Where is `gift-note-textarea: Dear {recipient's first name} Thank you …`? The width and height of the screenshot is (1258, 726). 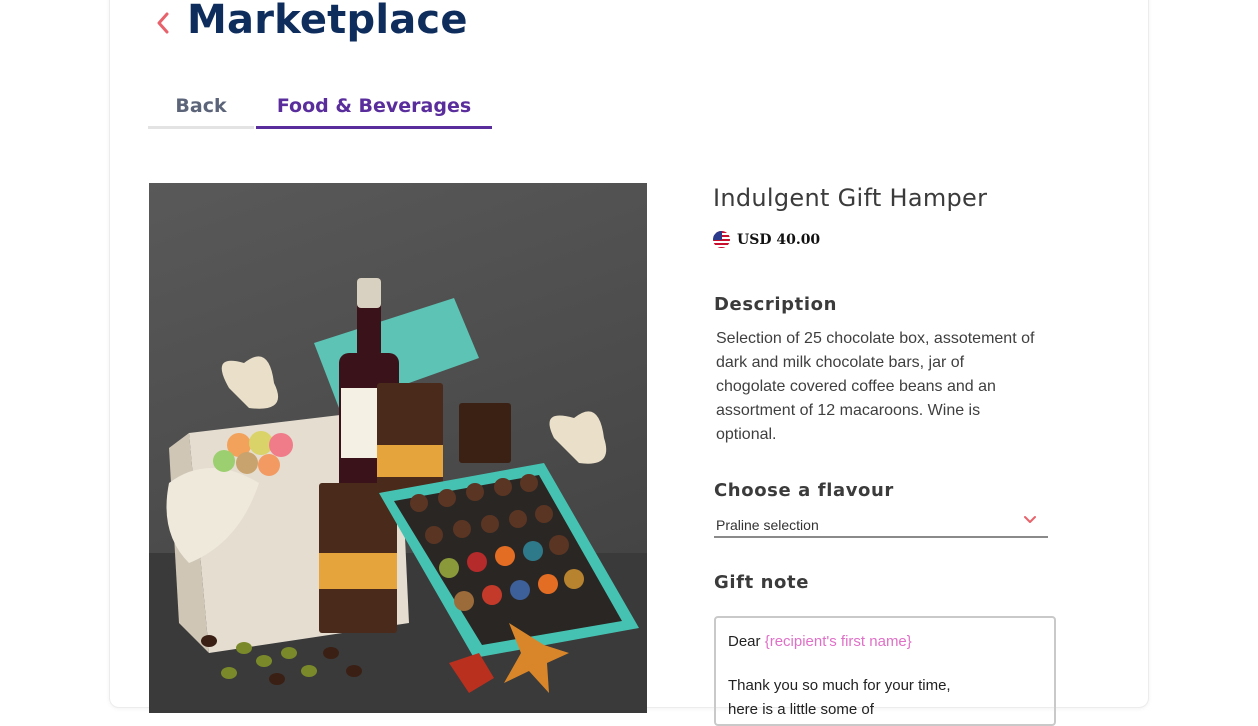
gift-note-textarea: Dear {recipient's first name} Thank you … is located at coordinates (885, 671).